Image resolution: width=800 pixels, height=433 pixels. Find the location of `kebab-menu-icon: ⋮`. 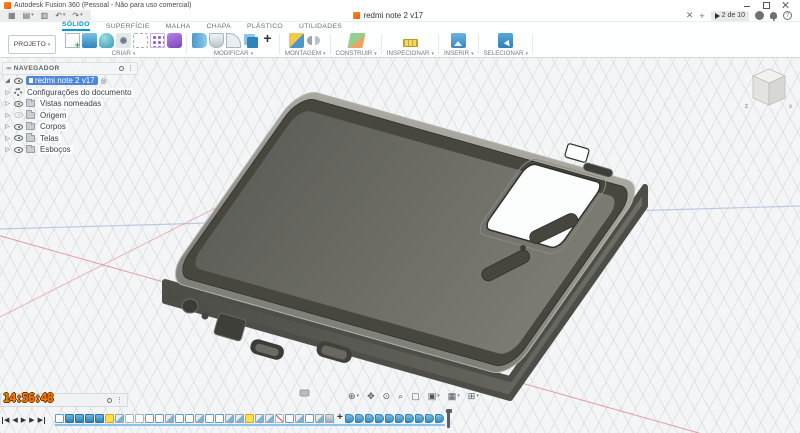

kebab-menu-icon: ⋮ is located at coordinates (119, 400).